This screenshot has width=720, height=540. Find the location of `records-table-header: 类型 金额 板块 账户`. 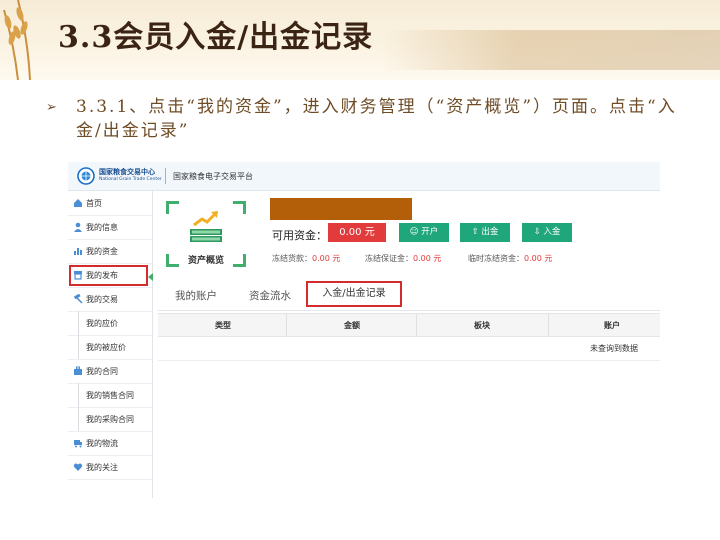

records-table-header: 类型 金额 板块 账户 is located at coordinates (409, 325).